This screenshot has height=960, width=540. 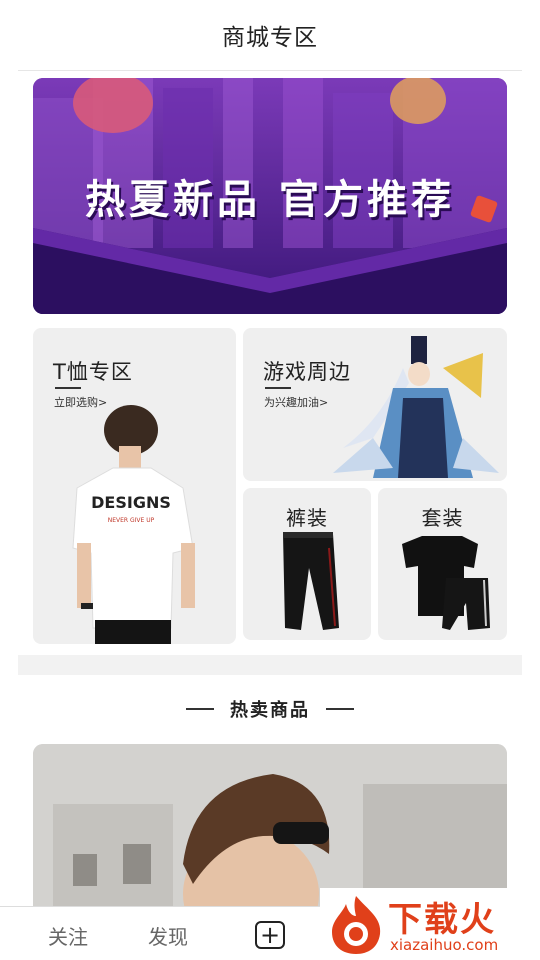 What do you see at coordinates (131, 520) in the screenshot?
I see `shirt-print-sub: NEVER GIVE UP` at bounding box center [131, 520].